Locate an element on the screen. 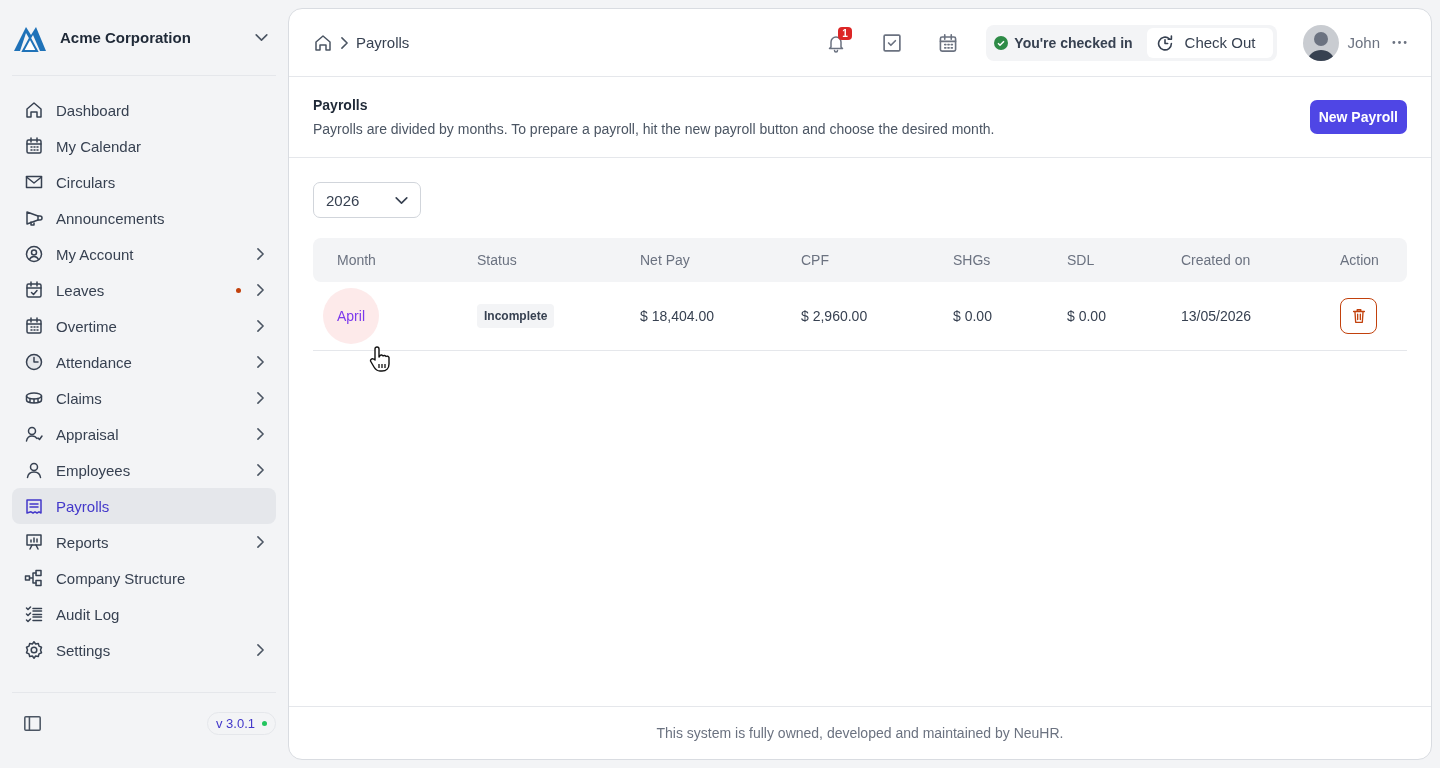 The height and width of the screenshot is (768, 1440). hand-cursor-icon is located at coordinates (380, 359).